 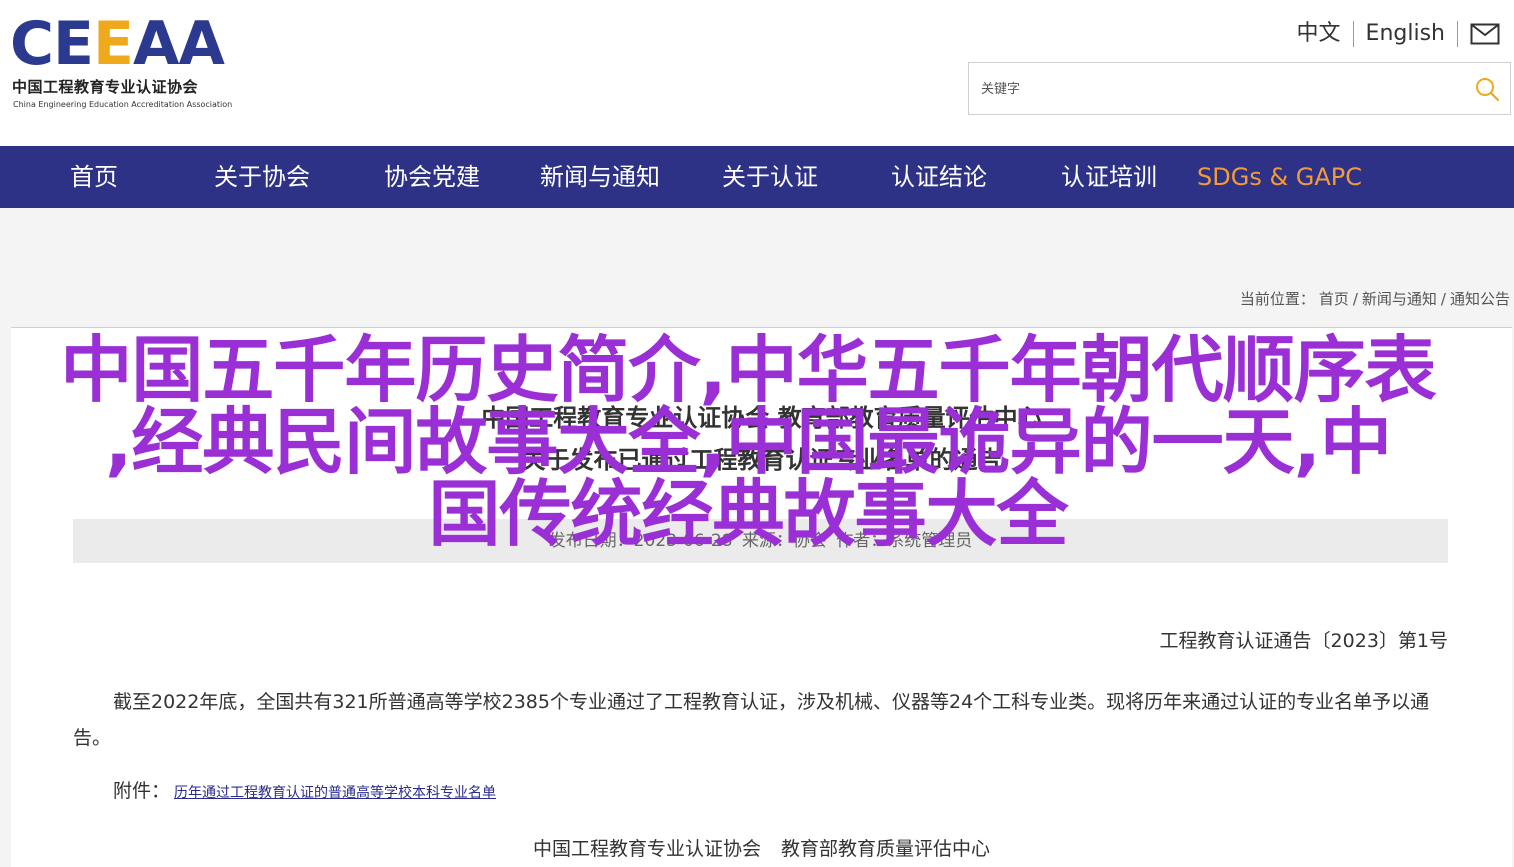 I want to click on breadcrumb-home: 首页, so click(x=1334, y=299).